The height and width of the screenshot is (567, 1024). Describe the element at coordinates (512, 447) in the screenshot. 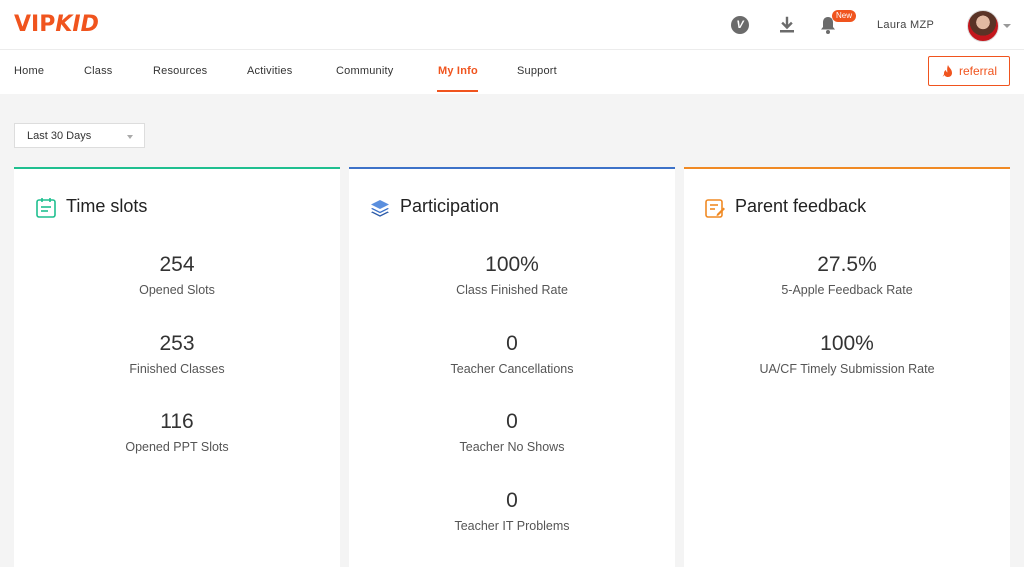

I see `stat-label: Teacher No Shows` at that location.